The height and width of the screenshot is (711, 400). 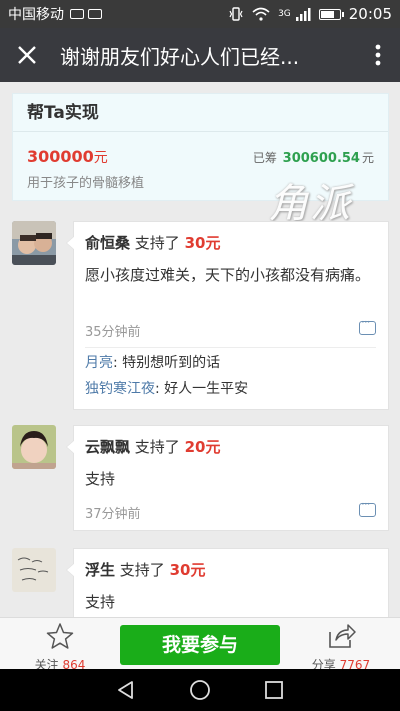 I want to click on reply-item: 月亮: 特别想听到的话, so click(x=230, y=363).